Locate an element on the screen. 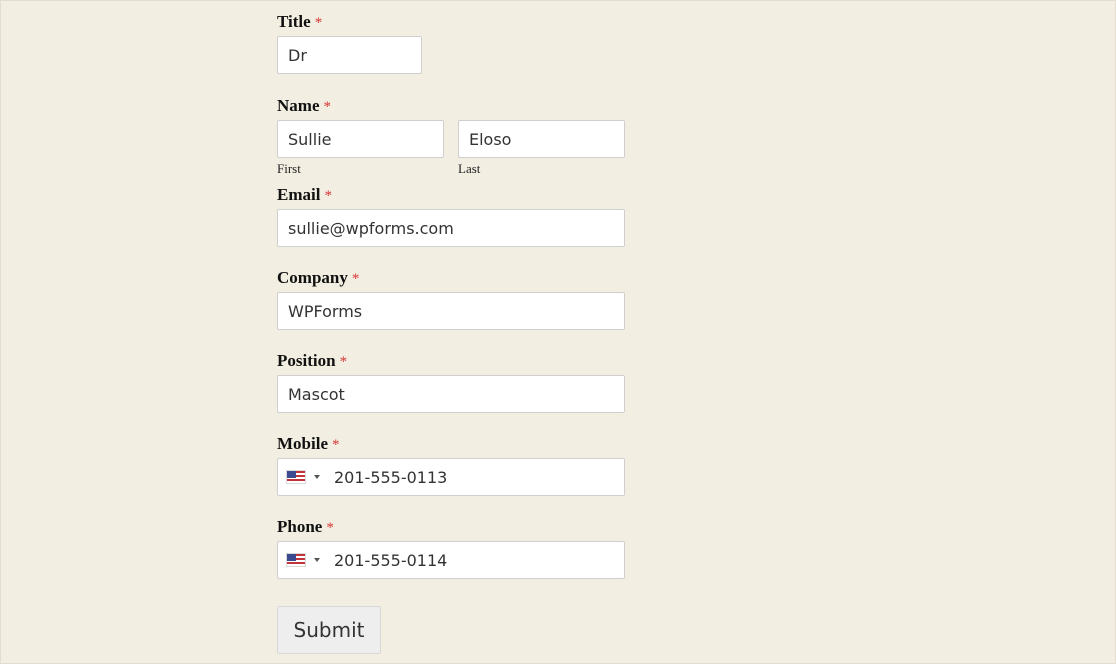 The height and width of the screenshot is (664, 1116). position-input: Mascot is located at coordinates (451, 394).